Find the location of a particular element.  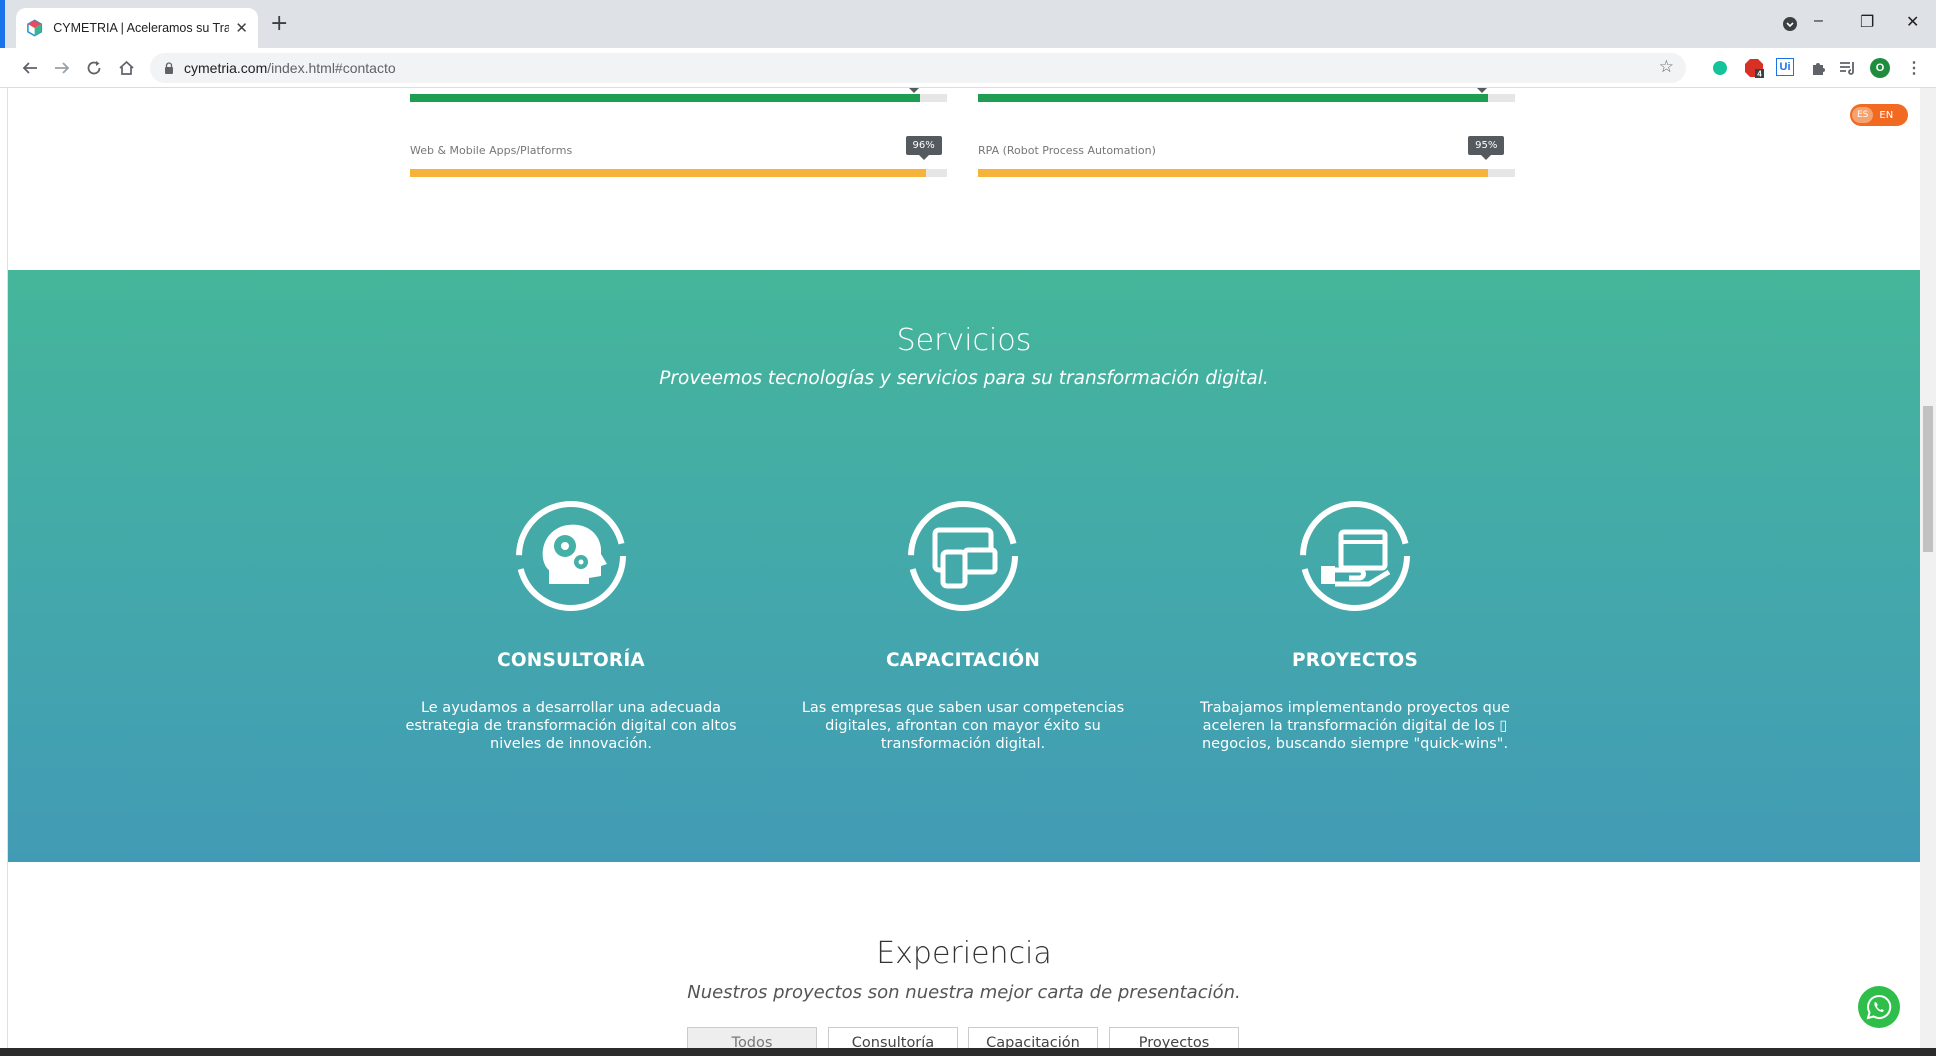

filter-consultoria: Consultoría is located at coordinates (893, 1037).